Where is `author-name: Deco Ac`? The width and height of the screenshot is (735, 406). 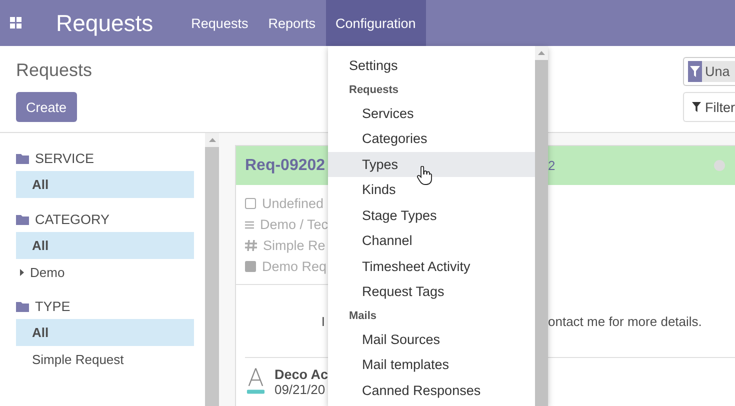
author-name: Deco Ac is located at coordinates (301, 374).